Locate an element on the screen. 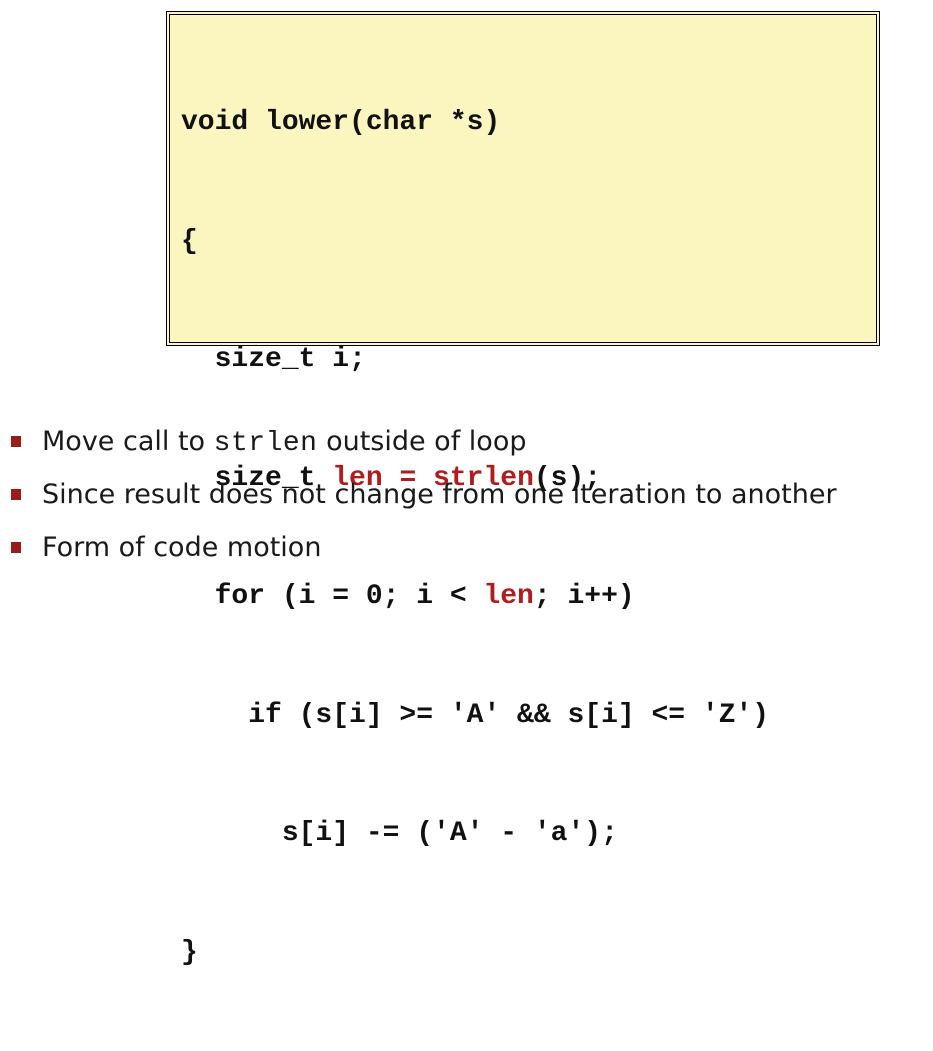  bullet-item-1: Move call to strlen outside of loop is located at coordinates (466, 444).